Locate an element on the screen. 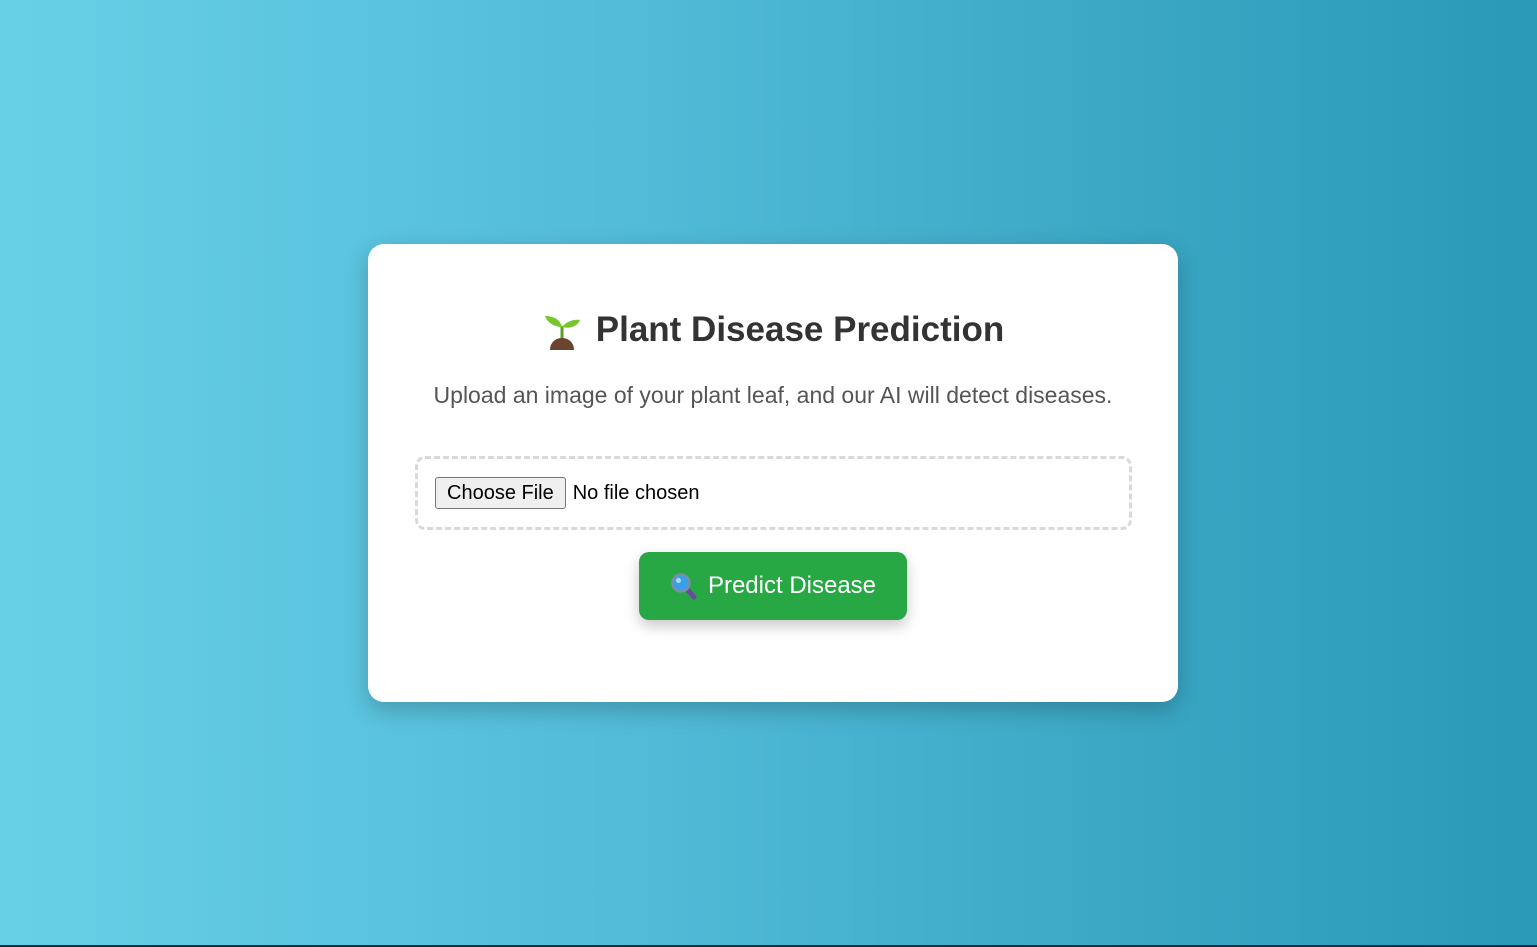 The height and width of the screenshot is (947, 1537). page-title: Plant Disease Prediction is located at coordinates (773, 330).